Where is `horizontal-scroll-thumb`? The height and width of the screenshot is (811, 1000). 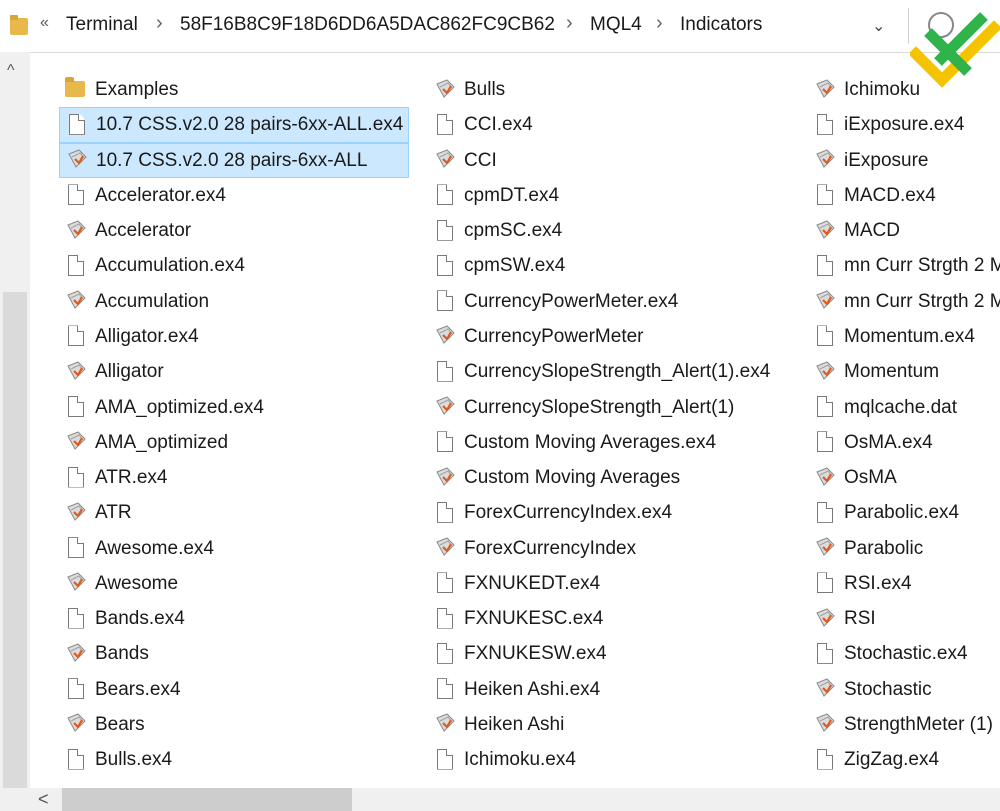
horizontal-scroll-thumb is located at coordinates (207, 799).